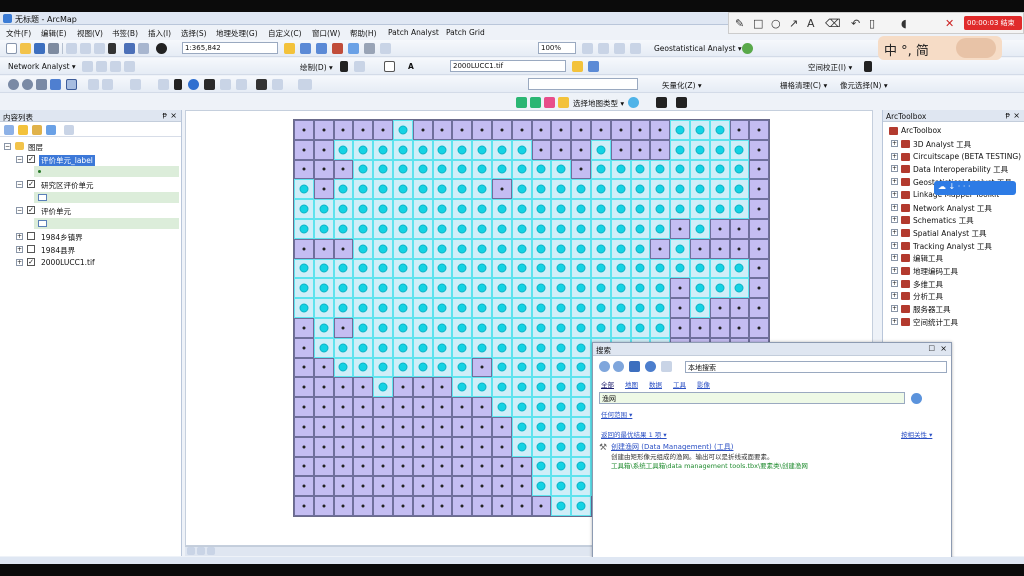 This screenshot has width=1024, height=576. I want to click on menu-file: 文件(F), so click(18, 33).